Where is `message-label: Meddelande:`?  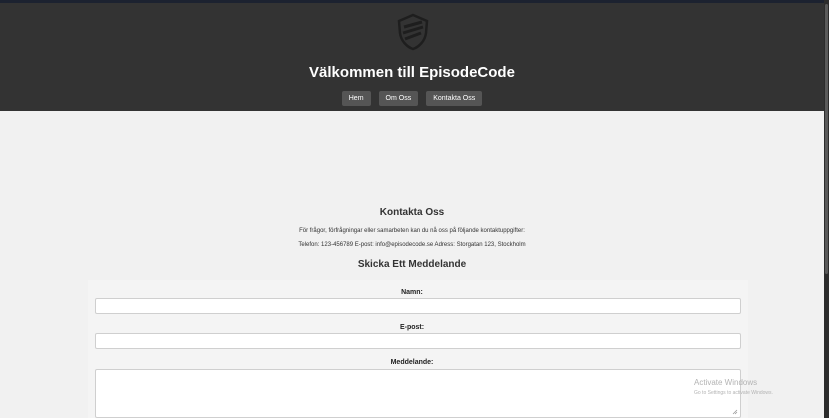
message-label: Meddelande: is located at coordinates (412, 362).